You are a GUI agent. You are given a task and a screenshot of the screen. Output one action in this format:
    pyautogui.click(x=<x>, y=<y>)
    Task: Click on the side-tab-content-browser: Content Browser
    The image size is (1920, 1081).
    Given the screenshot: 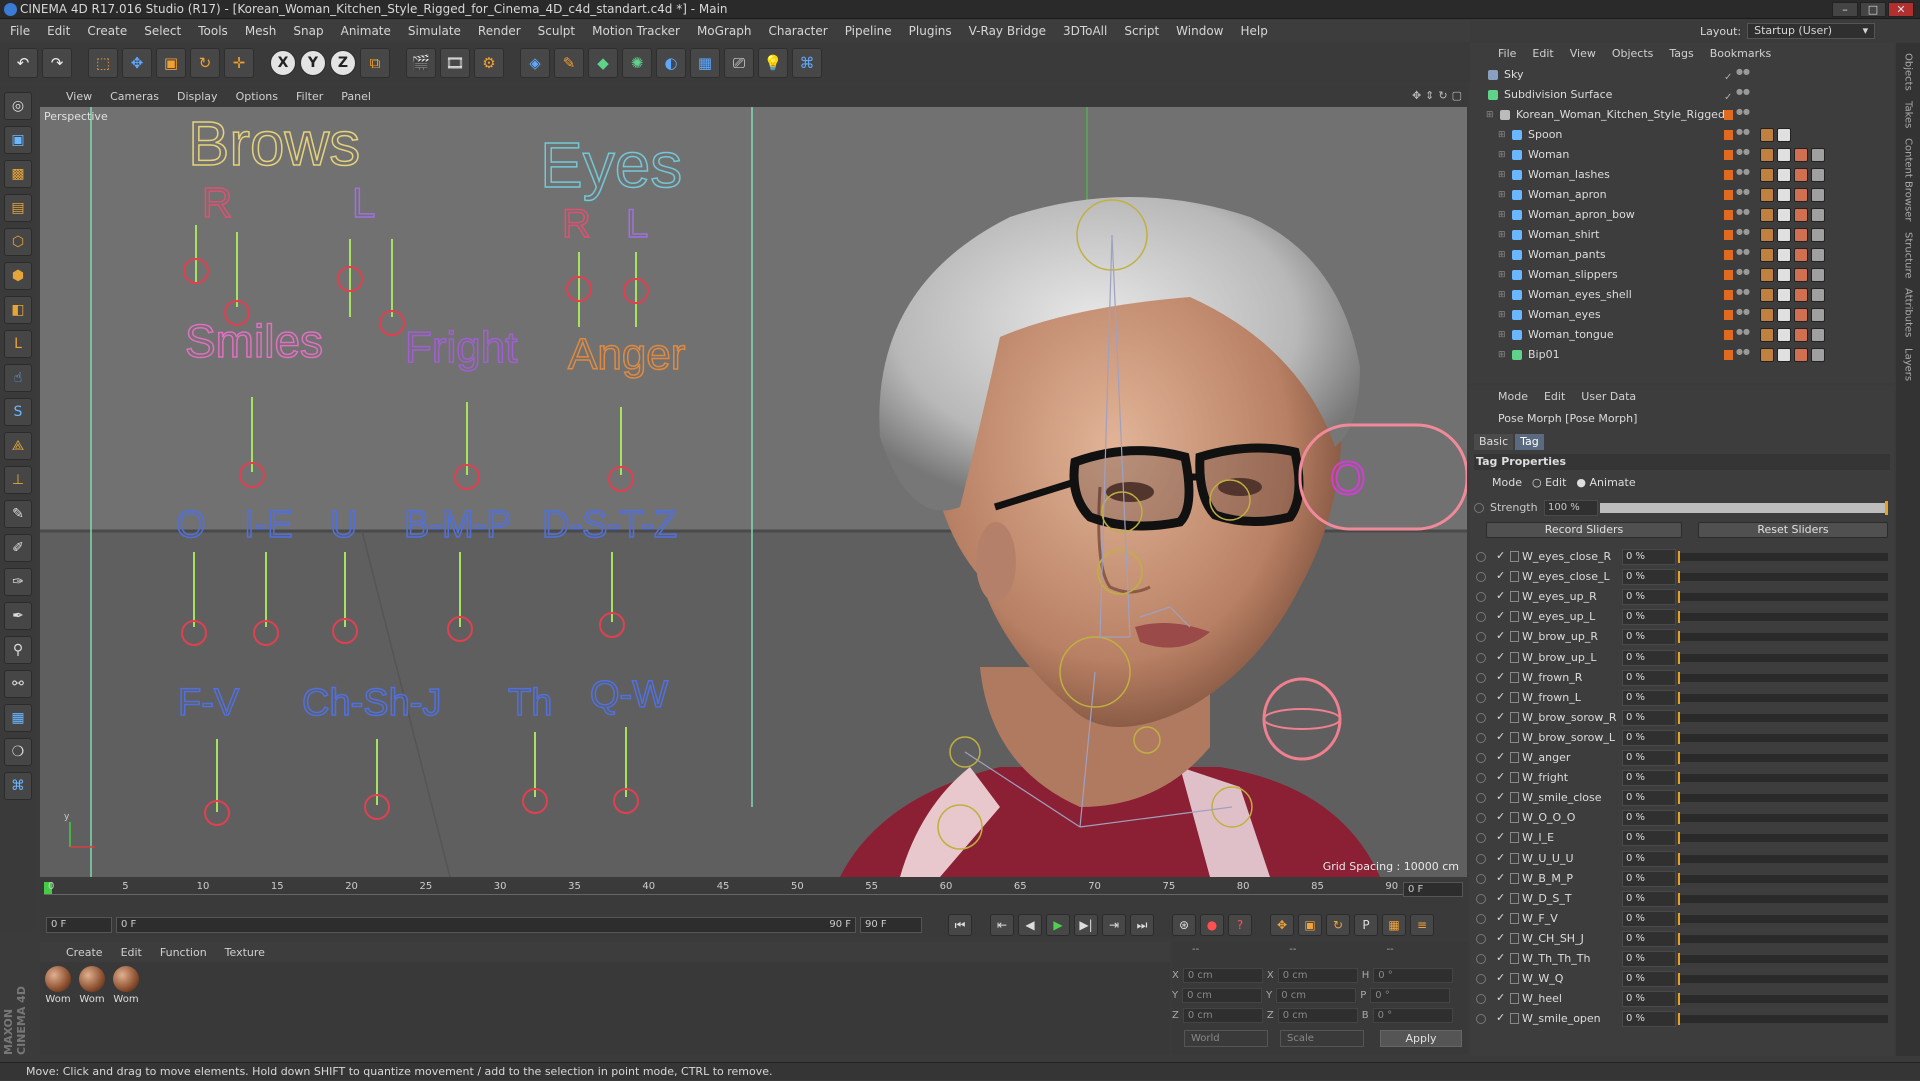 What is the action you would take?
    pyautogui.click(x=1908, y=179)
    